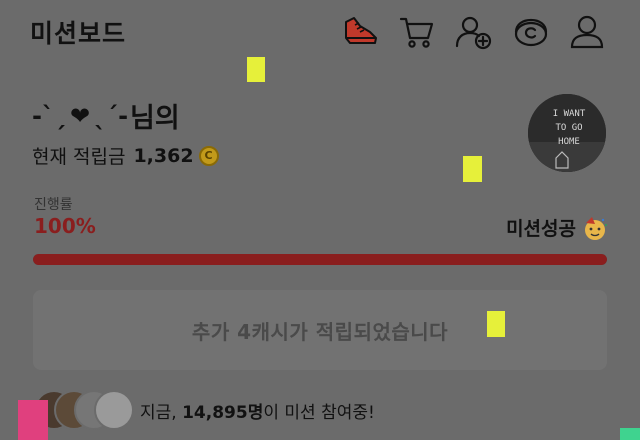 Image resolution: width=640 pixels, height=440 pixels. What do you see at coordinates (223, 412) in the screenshot?
I see `participants-count: 14,895명` at bounding box center [223, 412].